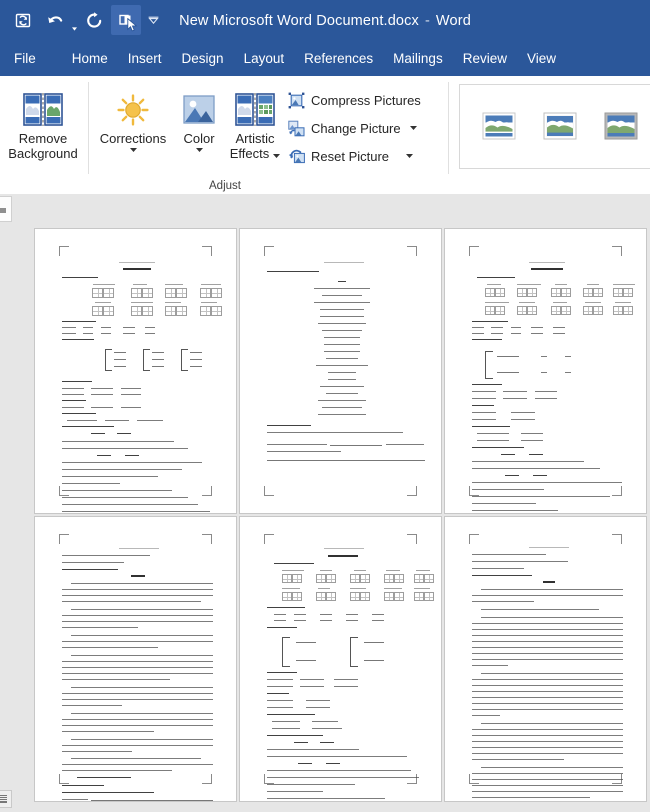 Image resolution: width=650 pixels, height=812 pixels. What do you see at coordinates (133, 107) in the screenshot?
I see `corrections-icon` at bounding box center [133, 107].